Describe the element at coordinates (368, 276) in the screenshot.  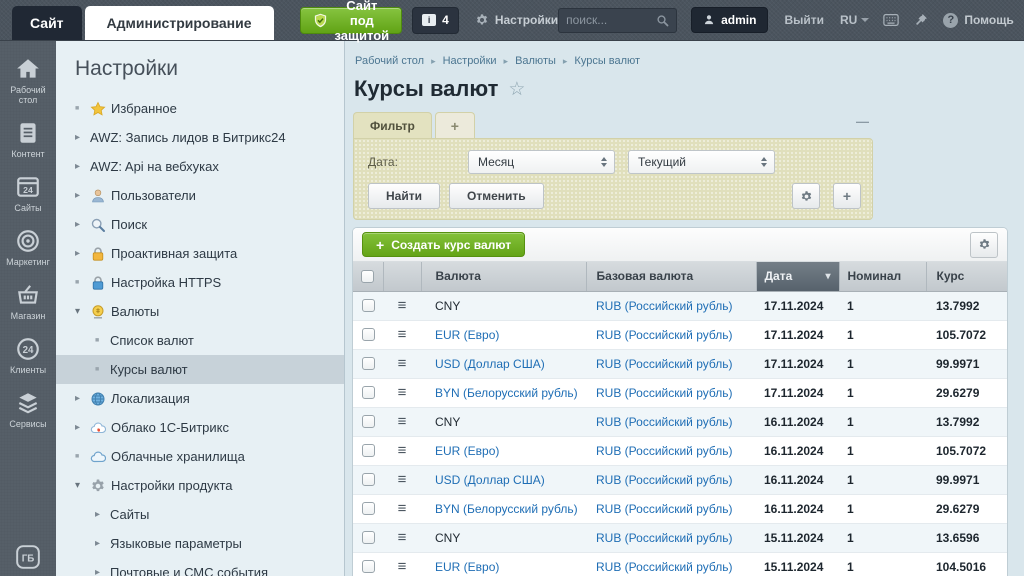
I see `select-all-checkbox` at that location.